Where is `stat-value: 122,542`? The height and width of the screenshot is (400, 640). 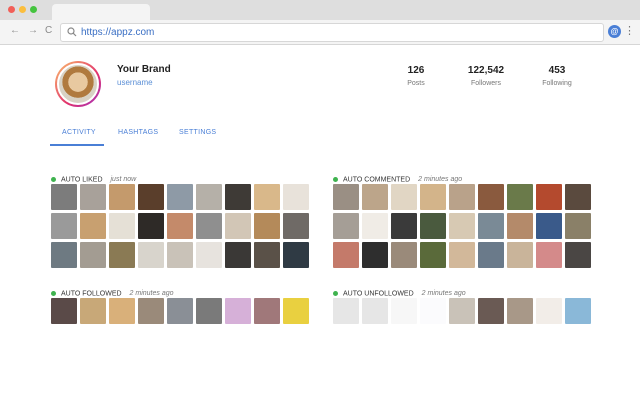
stat-value: 122,542 is located at coordinates (486, 70).